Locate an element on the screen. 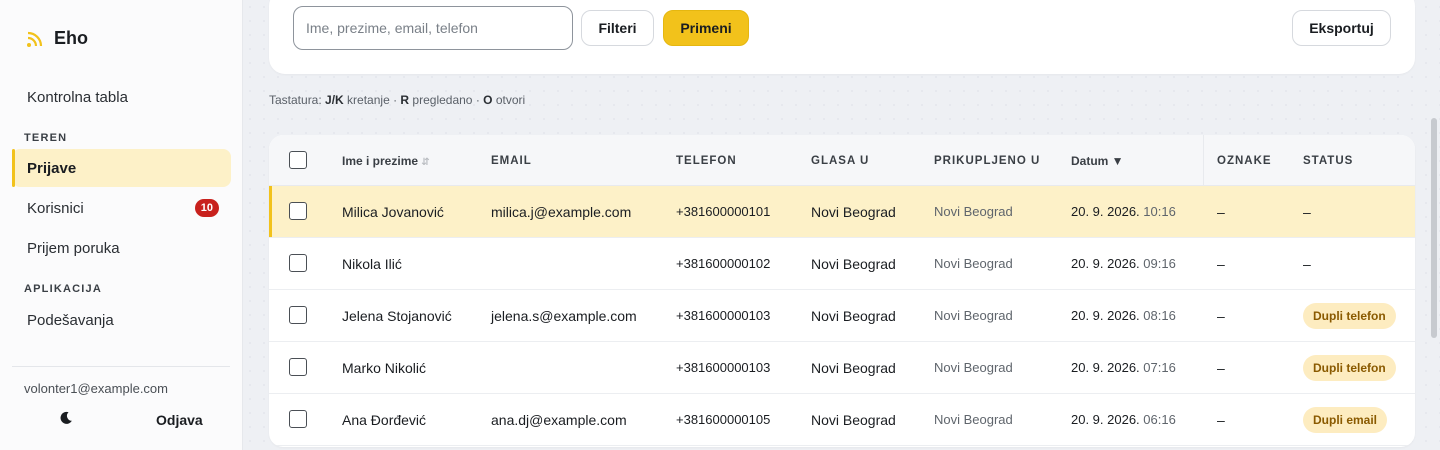  hint-text: pregledano · is located at coordinates (446, 100).